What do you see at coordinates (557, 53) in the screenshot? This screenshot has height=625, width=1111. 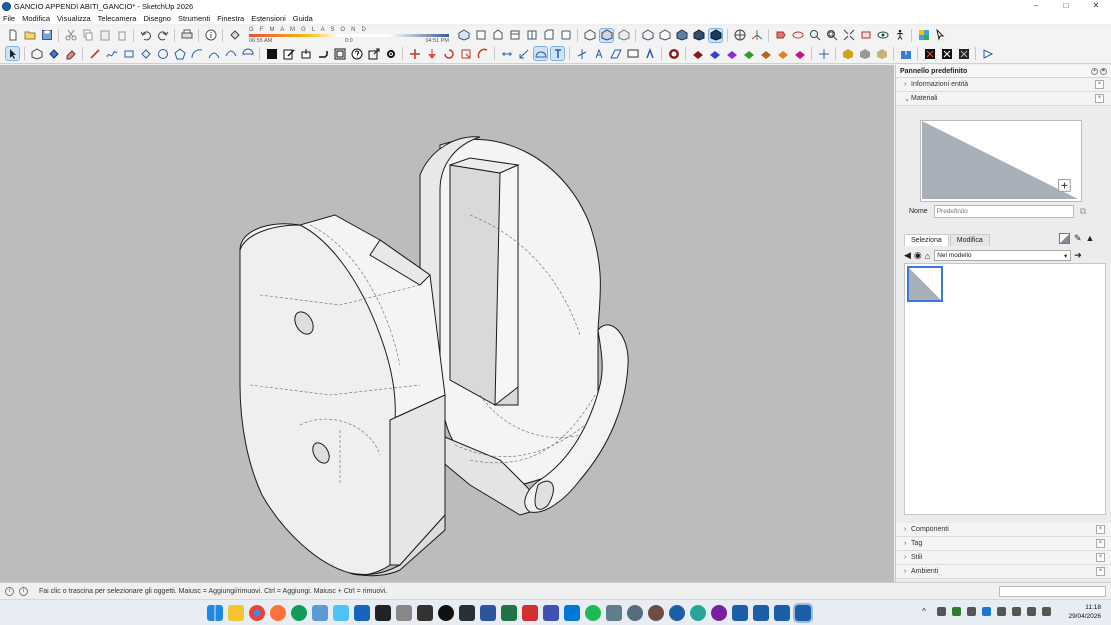 I see `text-tool-button` at bounding box center [557, 53].